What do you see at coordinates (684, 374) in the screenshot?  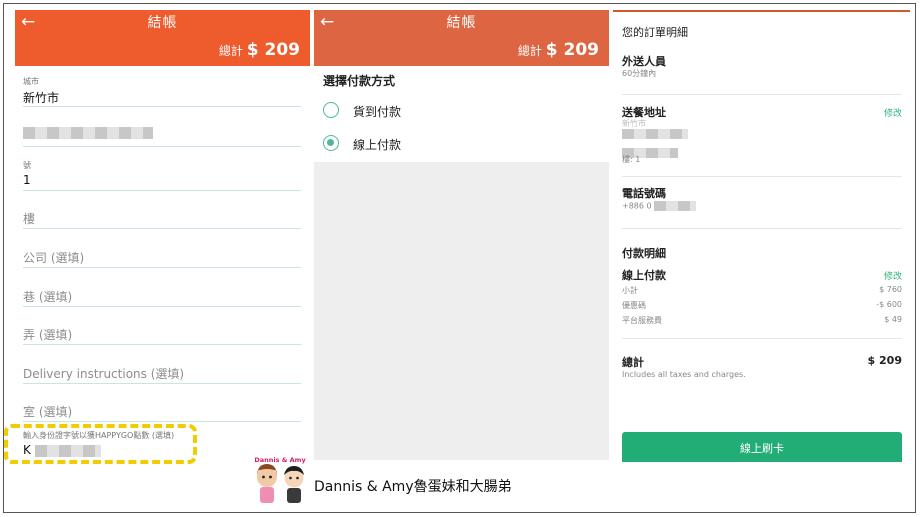 I see `tax-note: Includes all taxes and charges.` at bounding box center [684, 374].